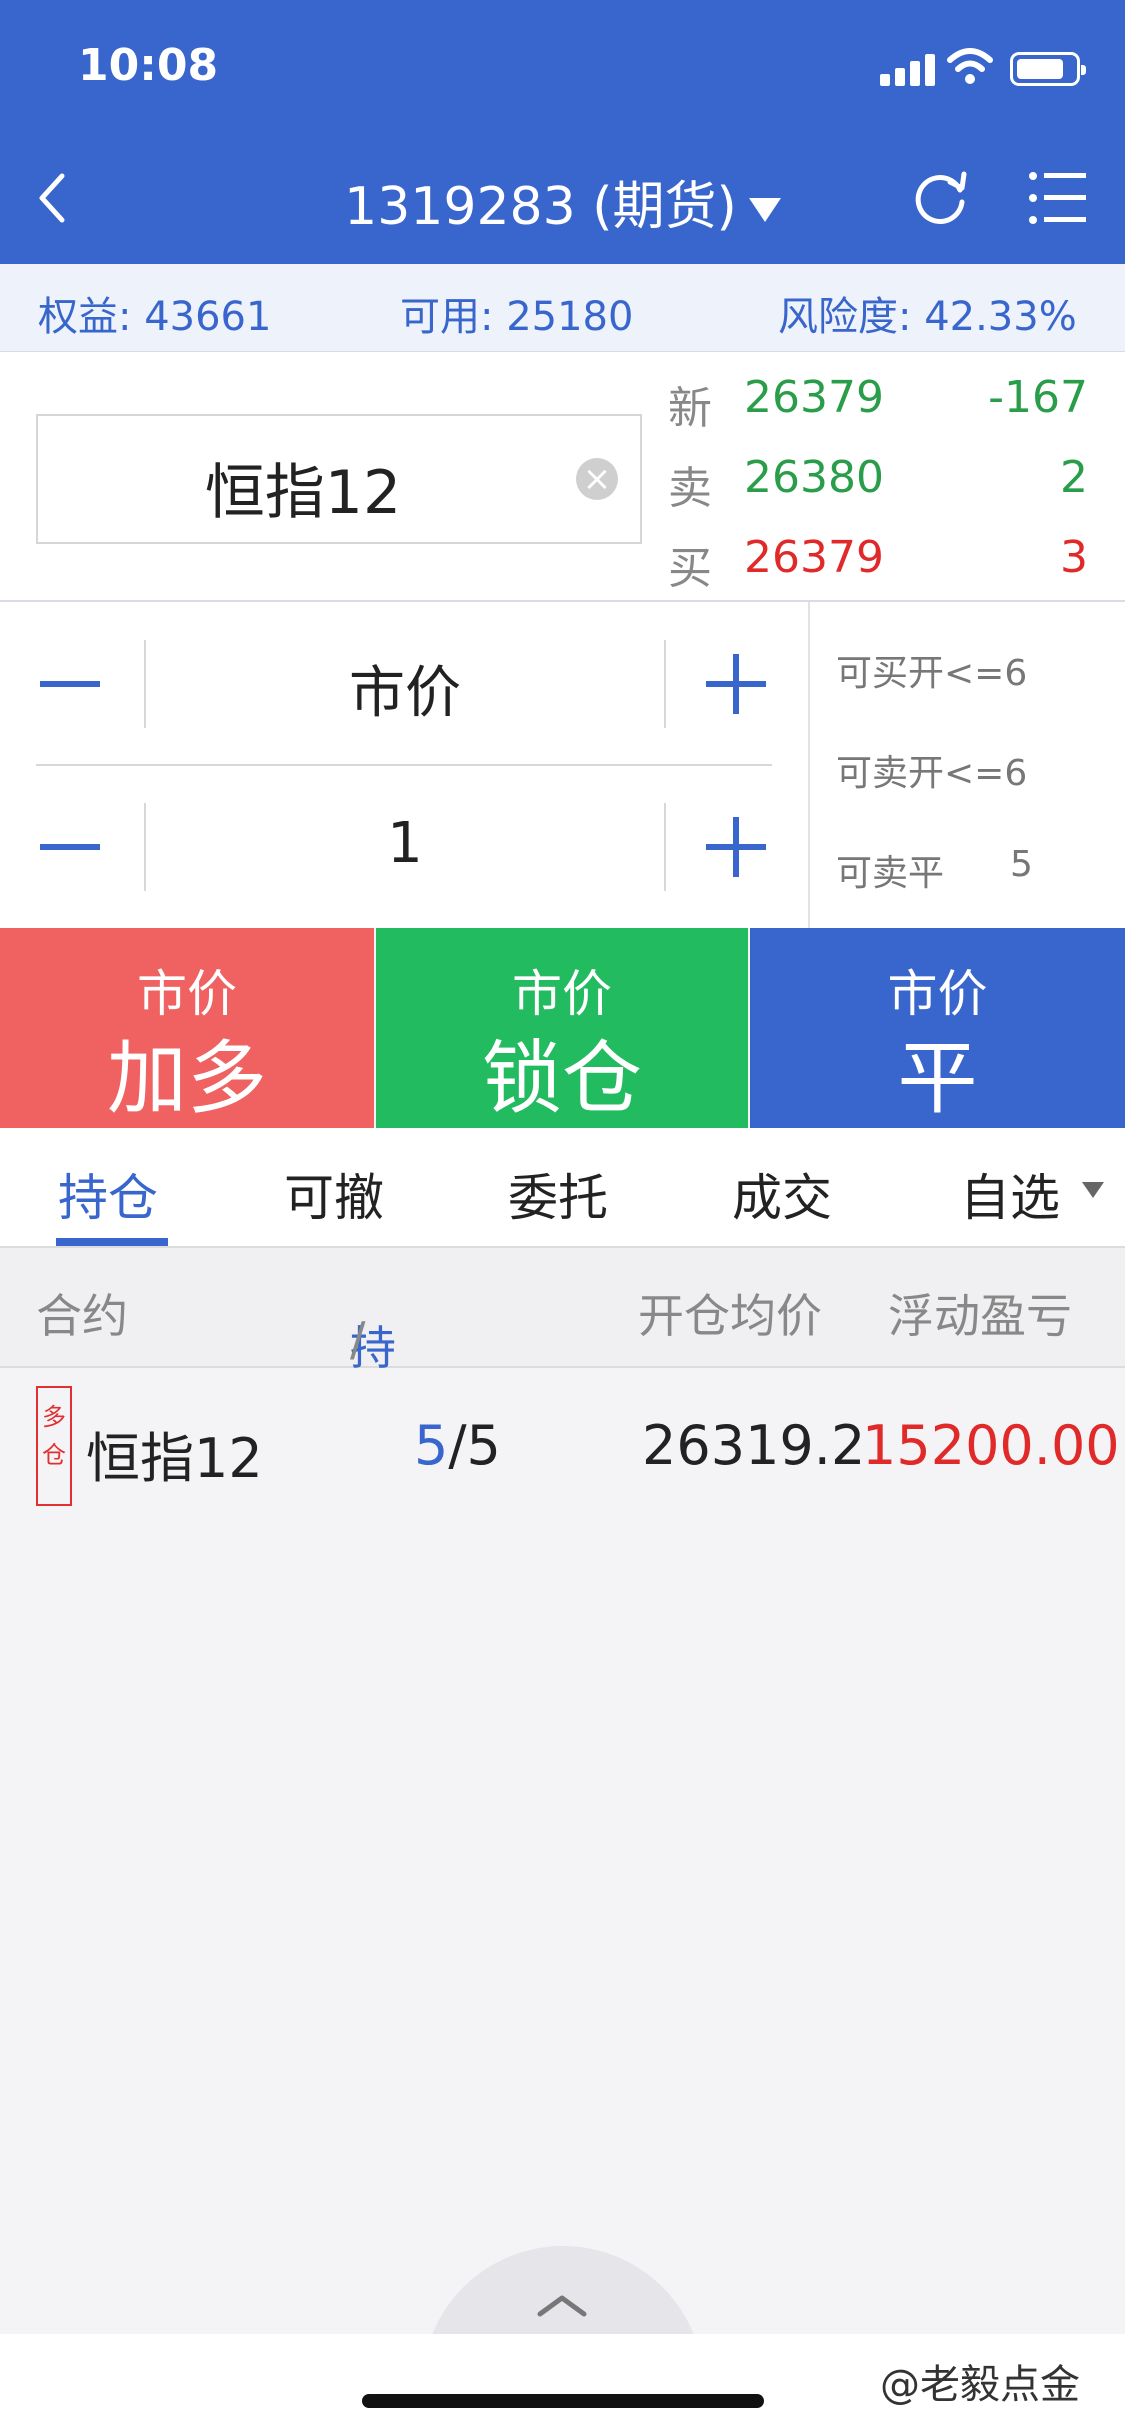 The image size is (1125, 2436). Describe the element at coordinates (405, 688) in the screenshot. I see `price-value: 市价` at that location.